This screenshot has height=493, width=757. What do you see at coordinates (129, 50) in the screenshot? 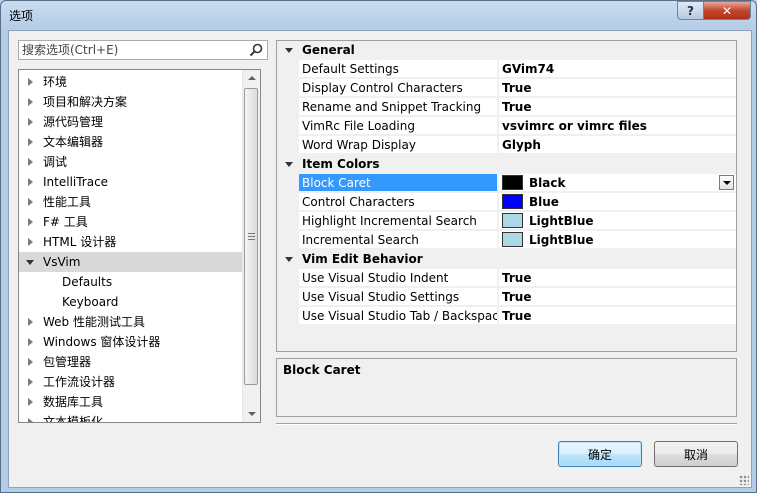
I see `search-input` at bounding box center [129, 50].